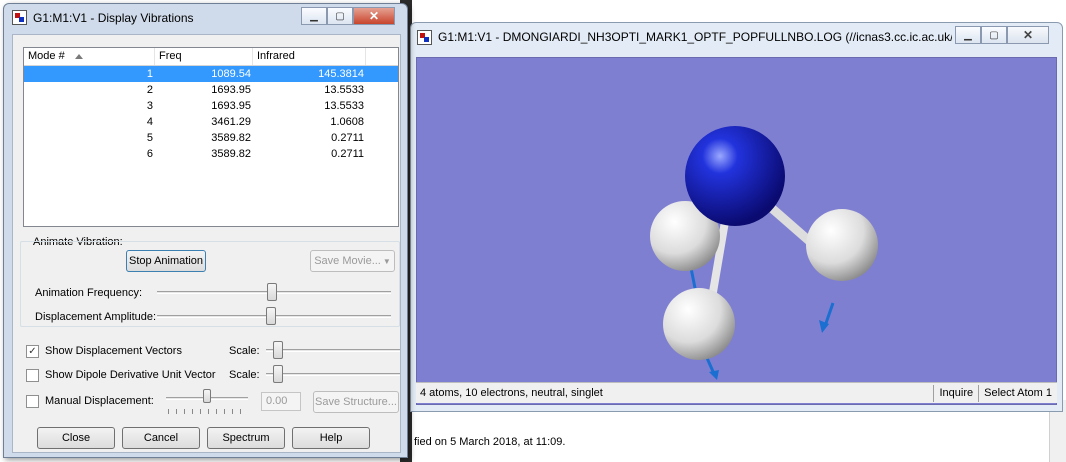 This screenshot has height=462, width=1066. I want to click on animation-frequency-label: Animation Frequency:, so click(88, 293).